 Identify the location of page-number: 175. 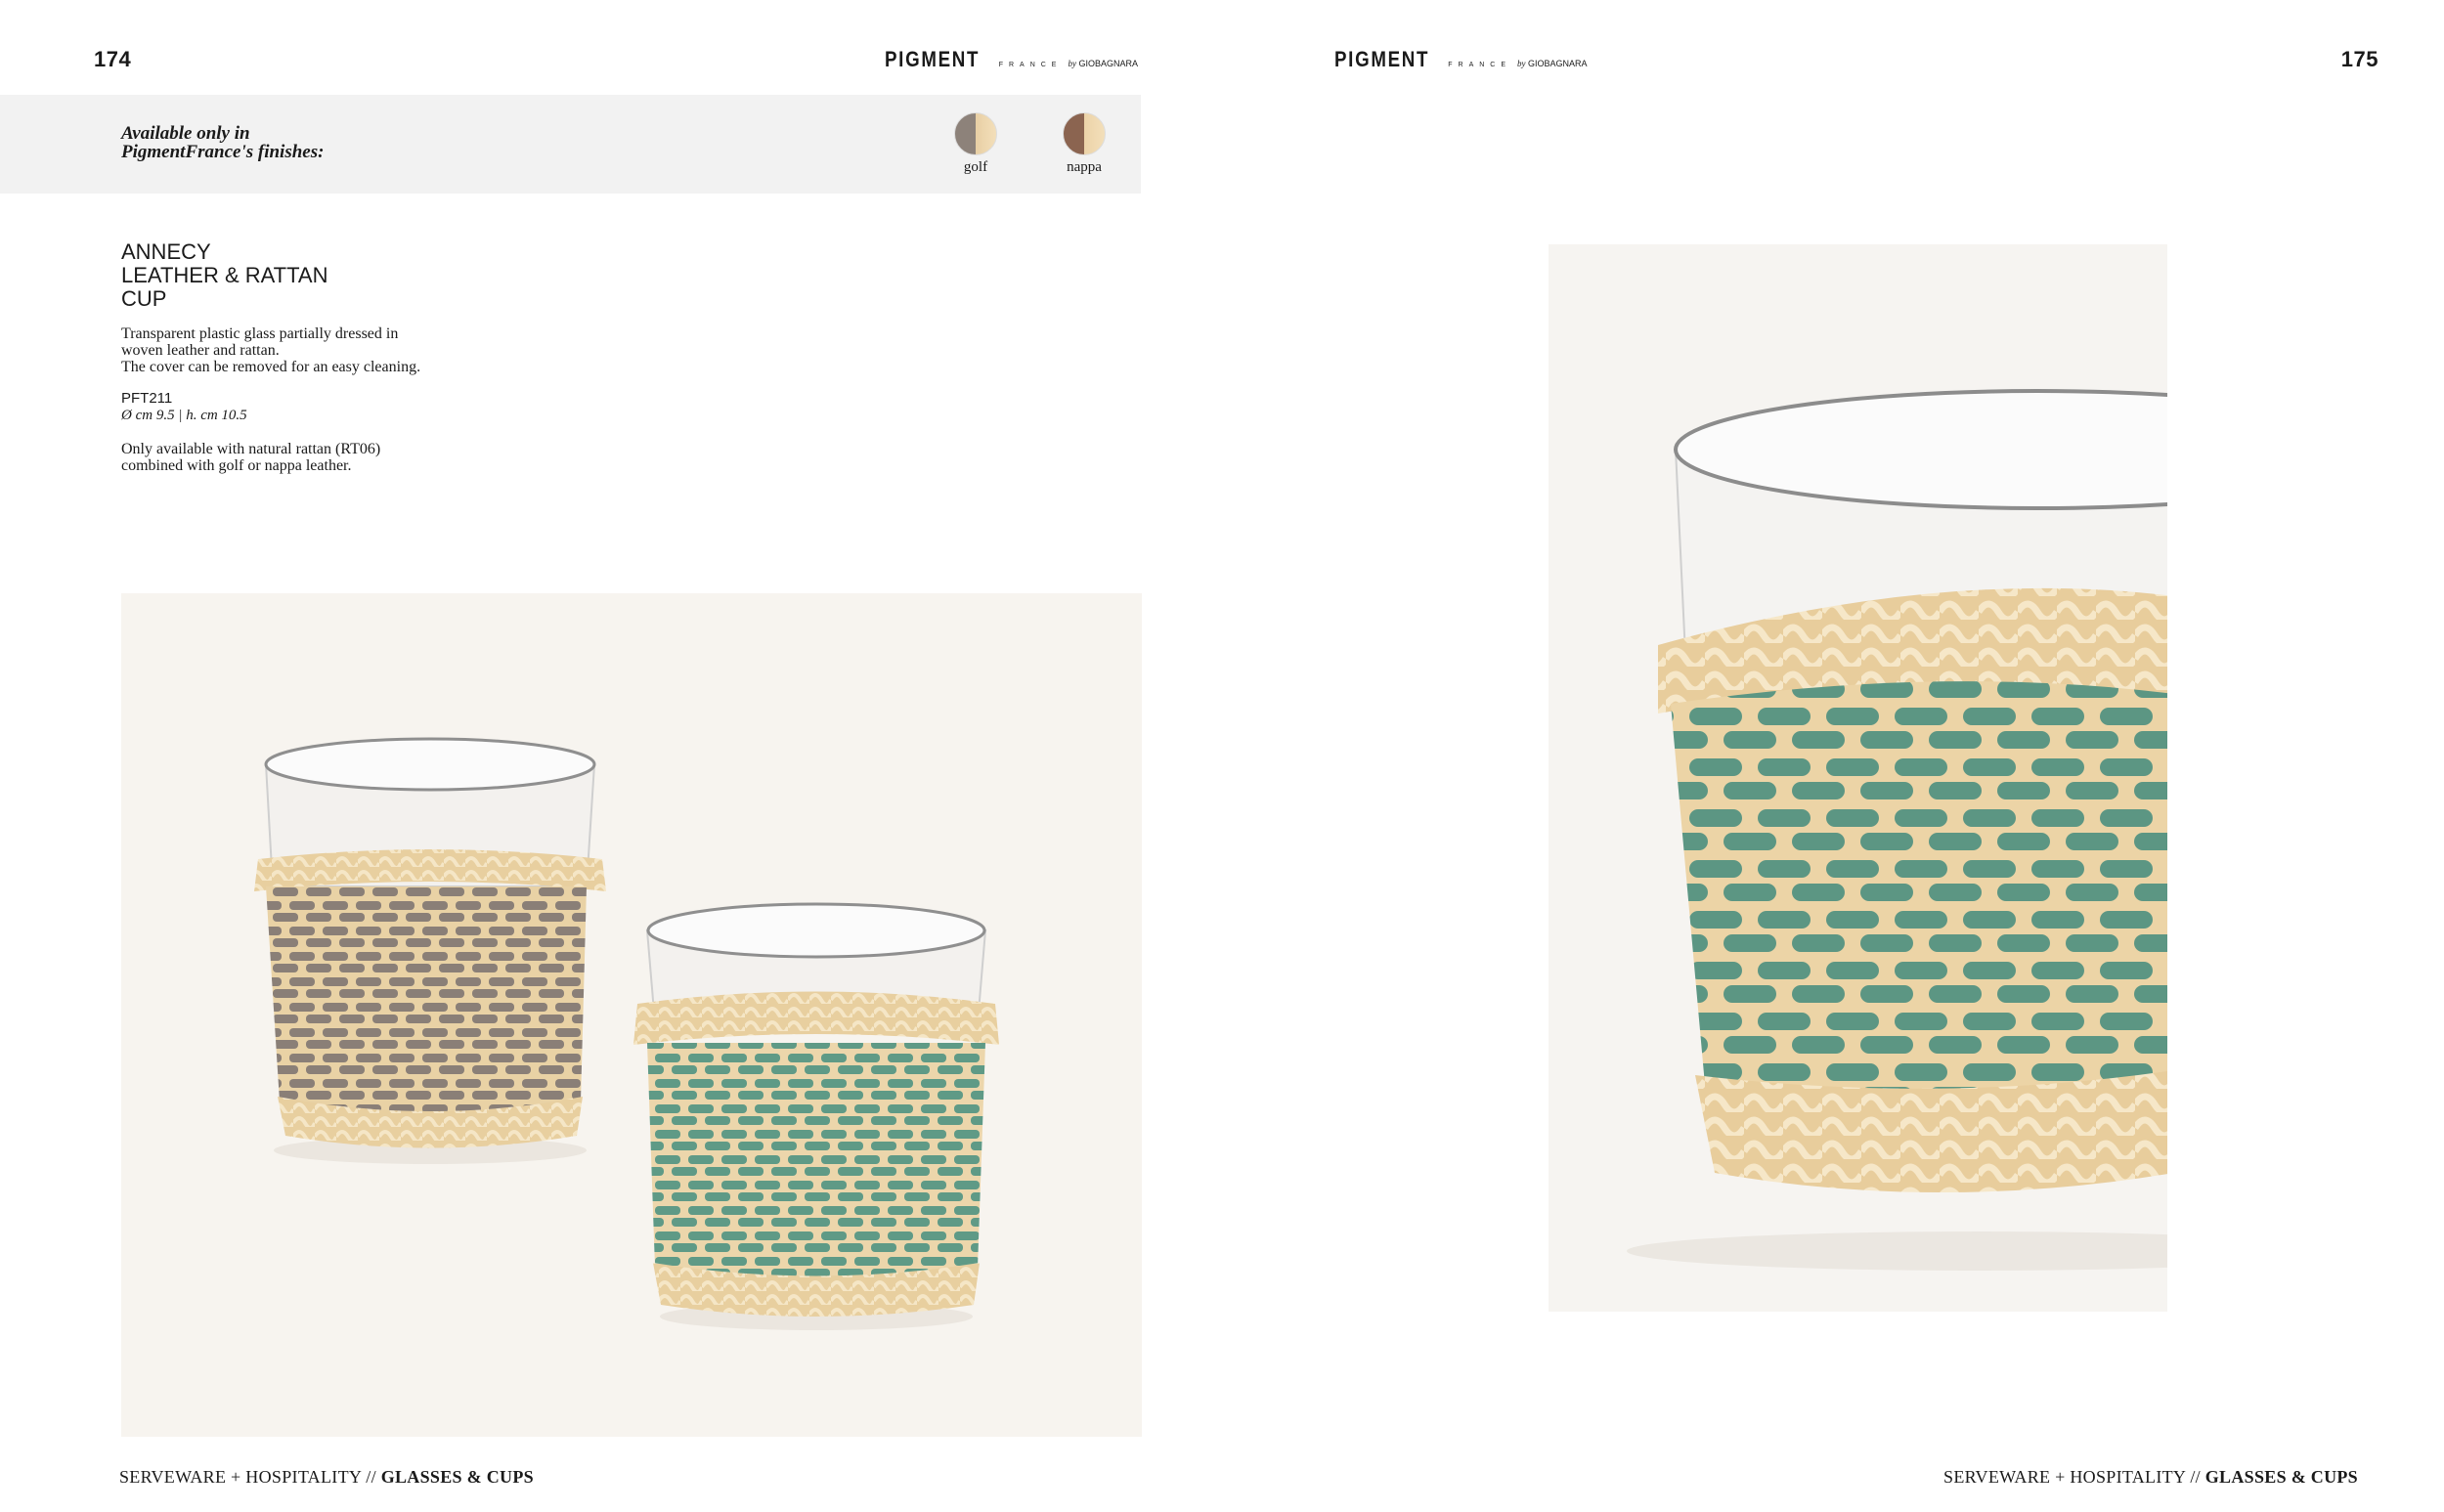
(2360, 59).